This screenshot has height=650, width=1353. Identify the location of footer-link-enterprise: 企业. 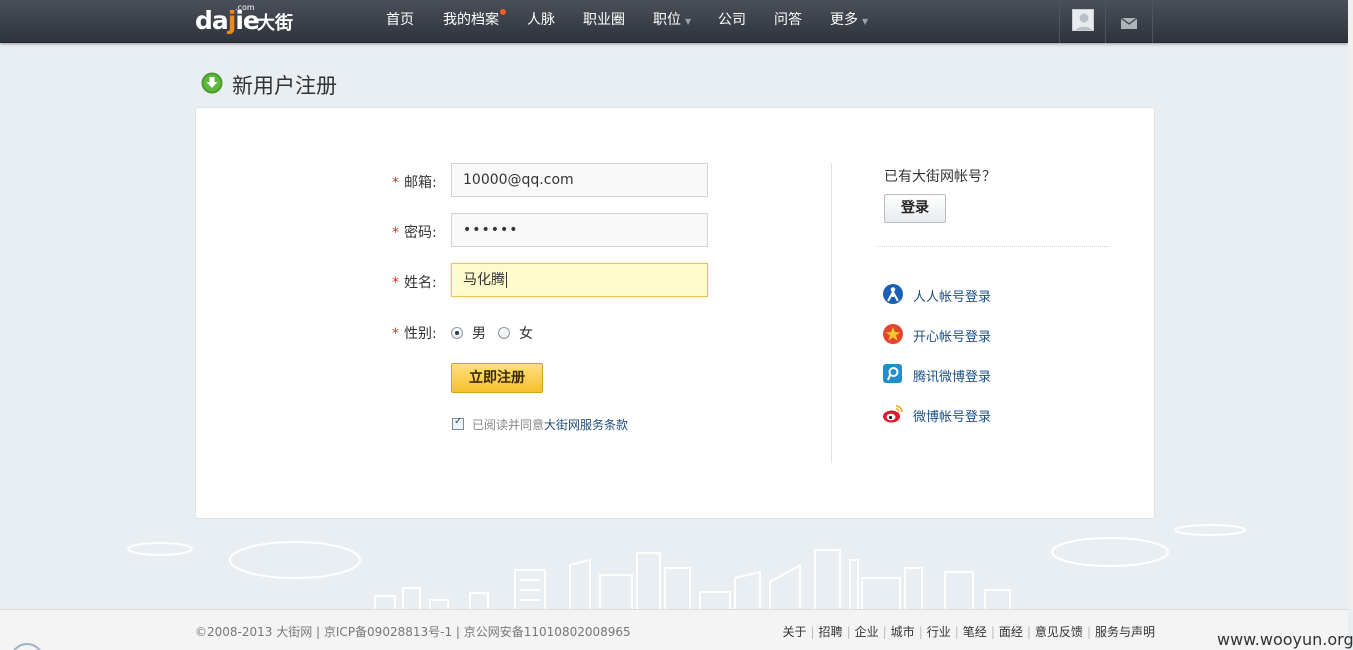
(867, 632).